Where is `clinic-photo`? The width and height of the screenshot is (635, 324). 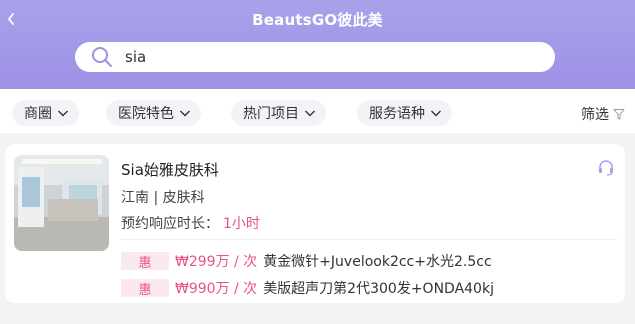
clinic-photo is located at coordinates (61, 203).